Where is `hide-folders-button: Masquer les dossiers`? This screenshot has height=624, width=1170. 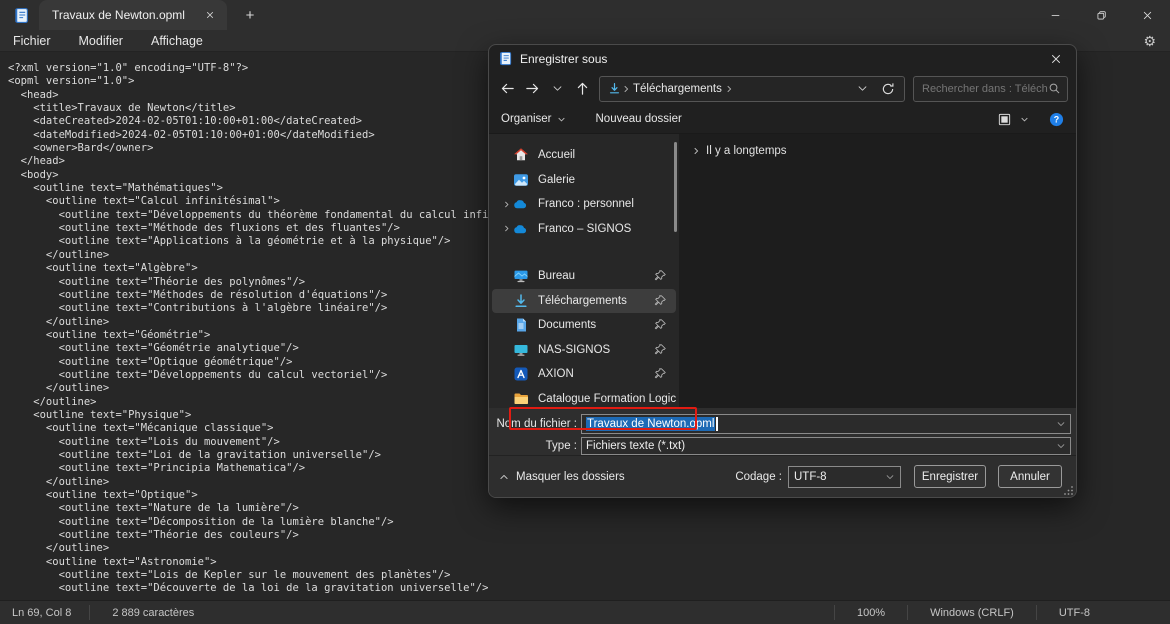
hide-folders-button: Masquer les dossiers is located at coordinates (562, 477).